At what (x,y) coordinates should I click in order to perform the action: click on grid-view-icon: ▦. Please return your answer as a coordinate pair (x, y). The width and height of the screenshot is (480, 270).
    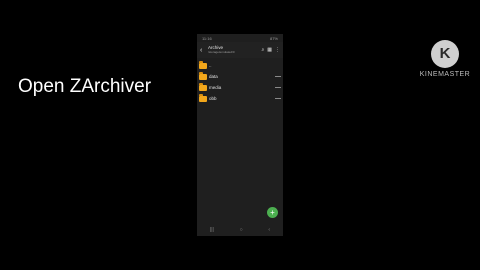
    Looking at the image, I should click on (269, 50).